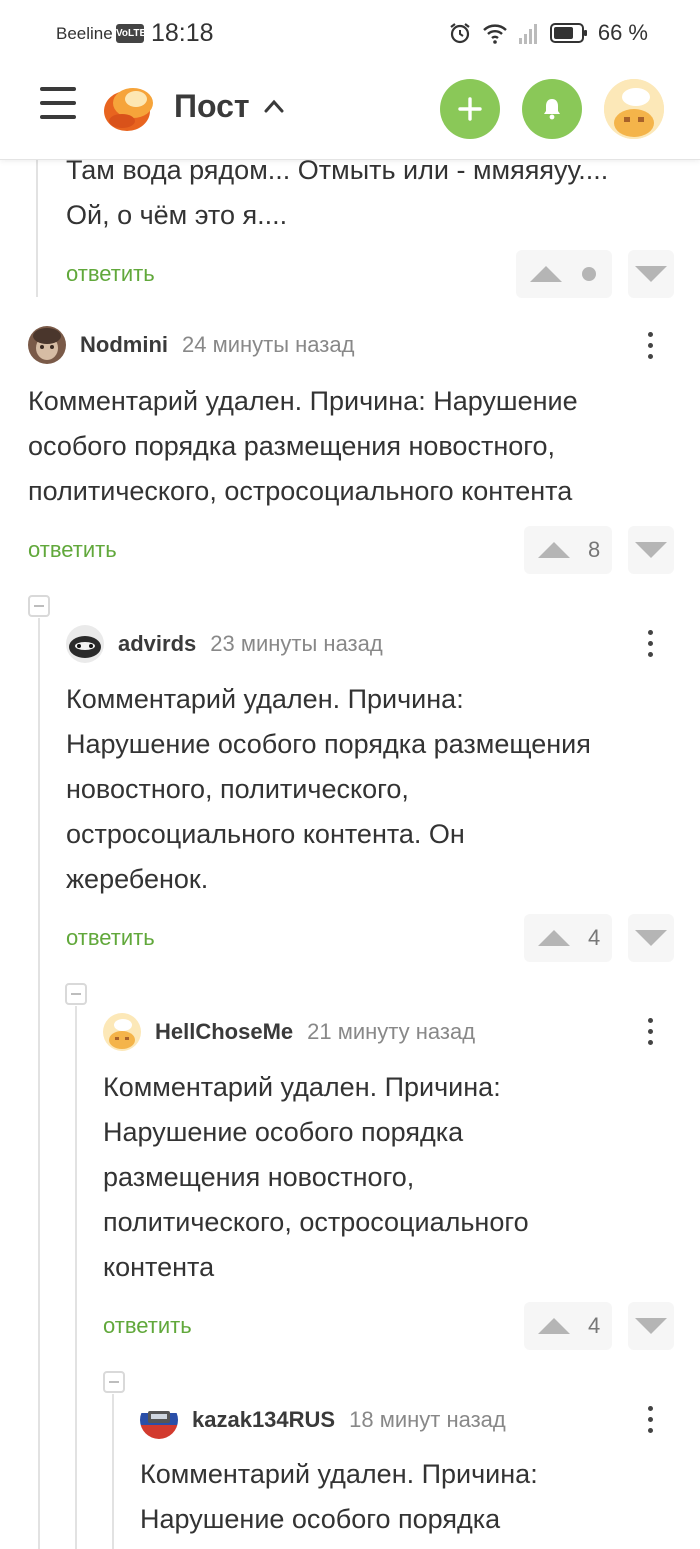 The image size is (700, 1549). I want to click on signal-icon, so click(527, 34).